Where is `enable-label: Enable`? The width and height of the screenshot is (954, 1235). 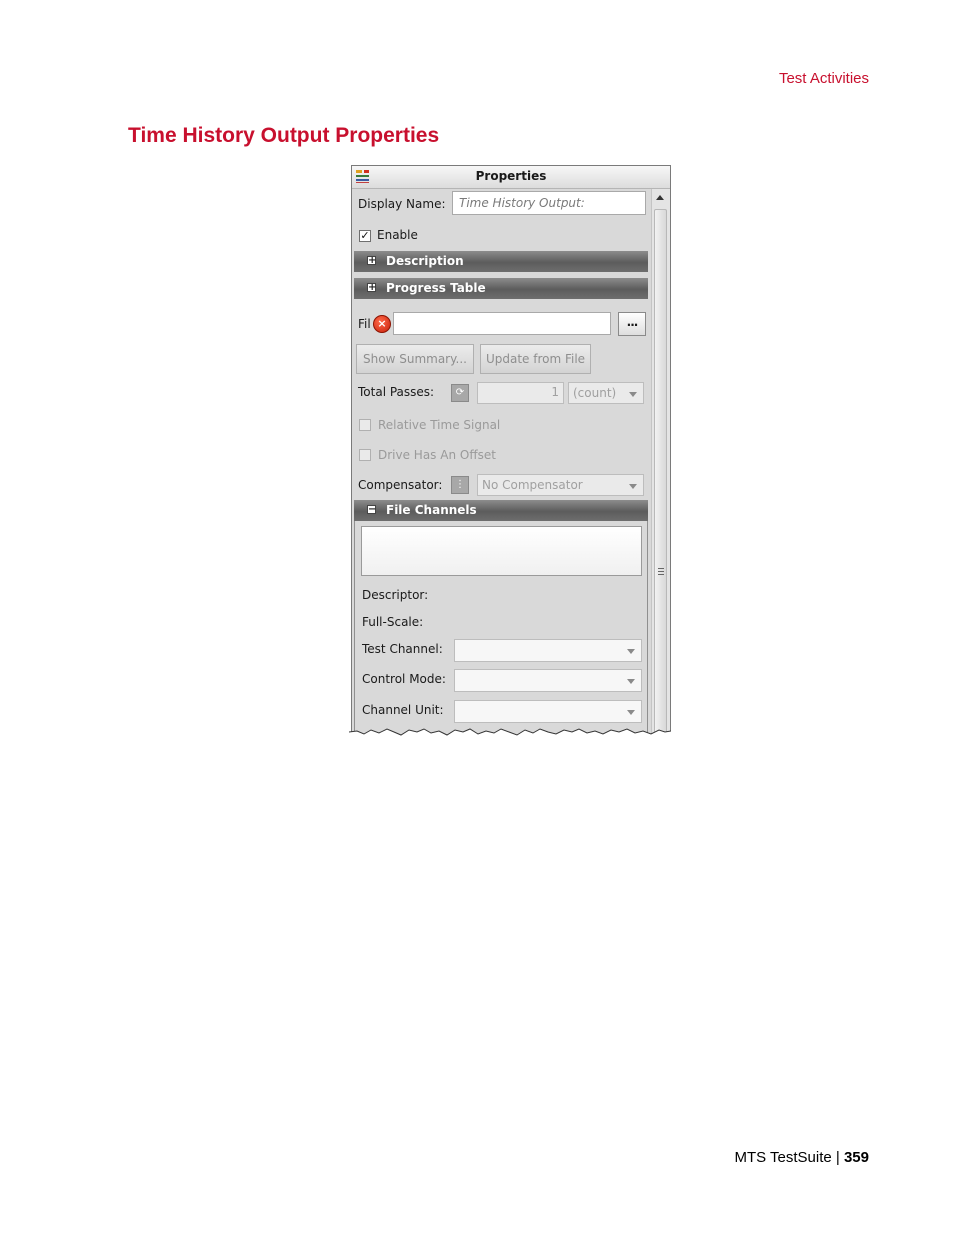
enable-label: Enable is located at coordinates (397, 235).